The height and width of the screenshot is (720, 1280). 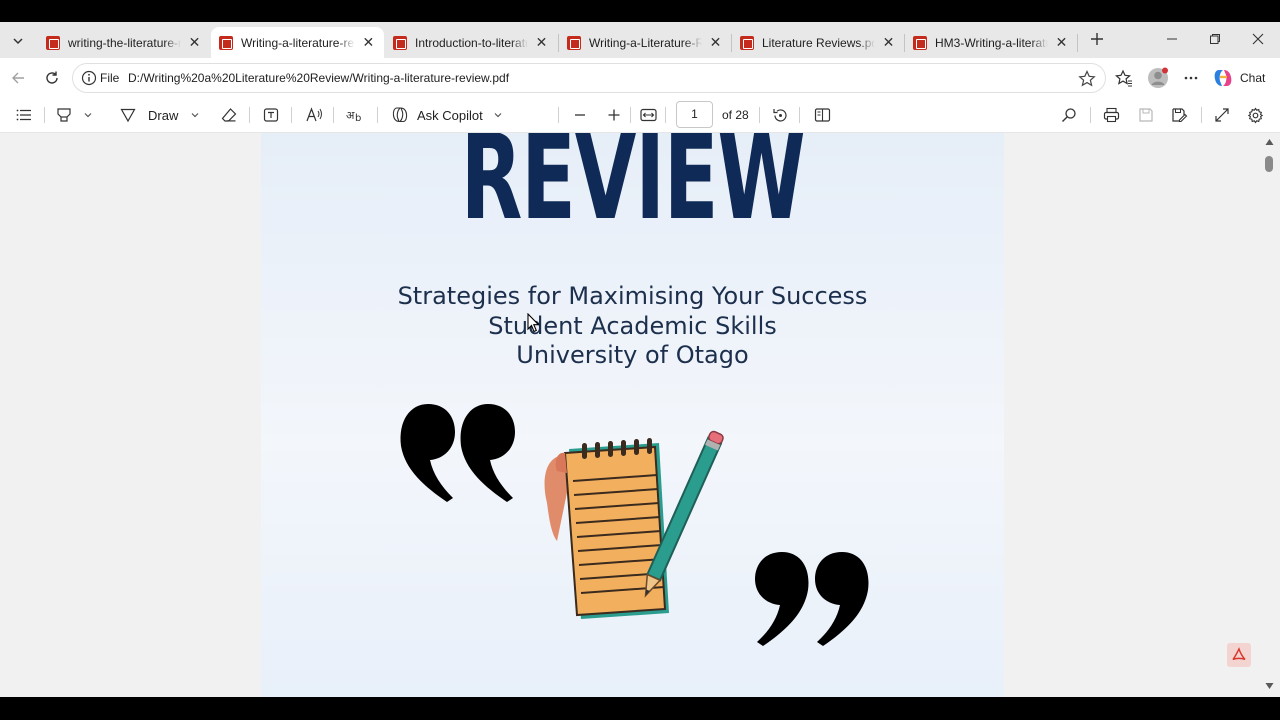 I want to click on tab-title: Introduction-to-literatur, so click(x=471, y=42).